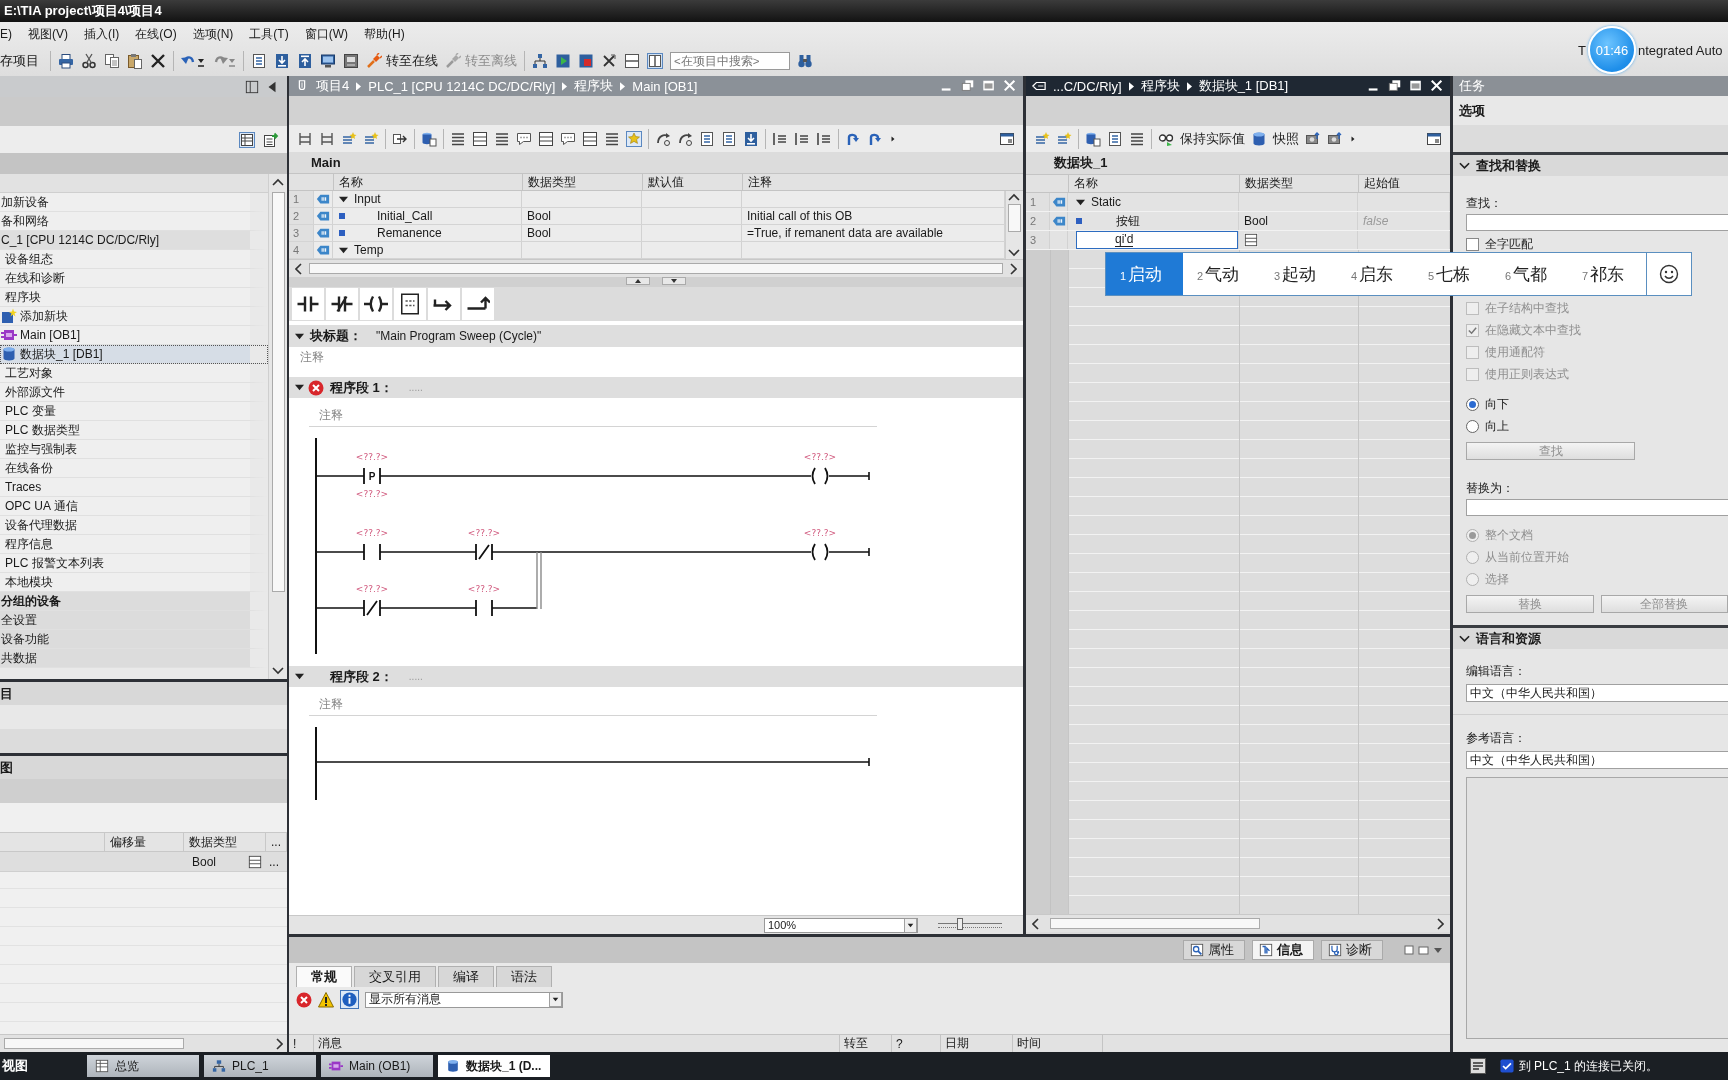 The image size is (1728, 1080). Describe the element at coordinates (193, 61) in the screenshot. I see `undo-icon` at that location.